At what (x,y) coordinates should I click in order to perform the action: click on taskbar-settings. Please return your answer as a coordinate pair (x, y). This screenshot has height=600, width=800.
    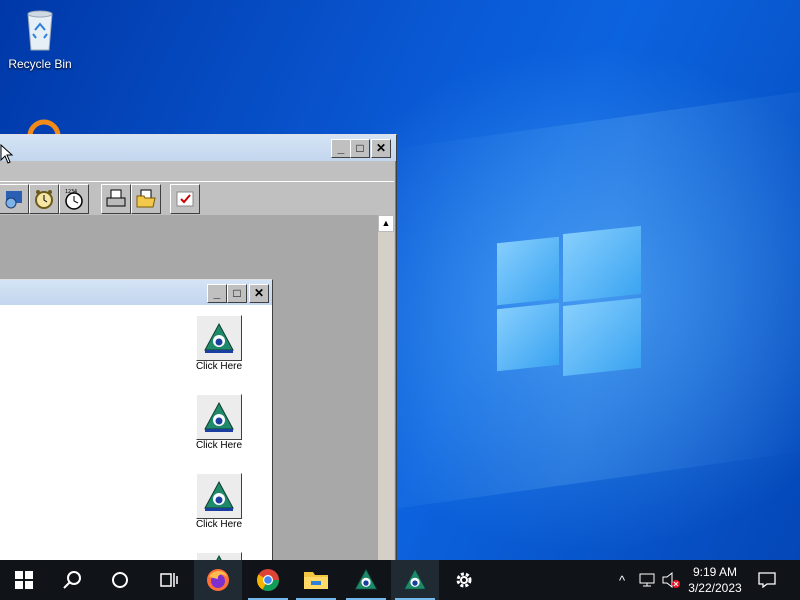
    Looking at the image, I should click on (464, 580).